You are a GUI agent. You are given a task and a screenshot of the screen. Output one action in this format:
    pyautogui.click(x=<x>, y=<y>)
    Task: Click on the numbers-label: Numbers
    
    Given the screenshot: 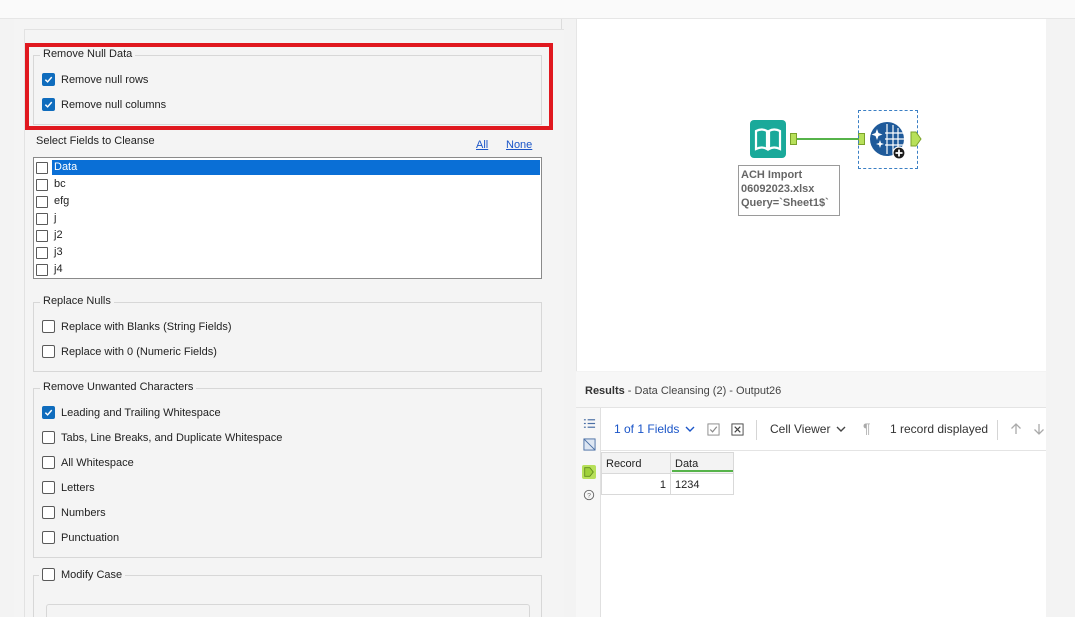 What is the action you would take?
    pyautogui.click(x=83, y=512)
    